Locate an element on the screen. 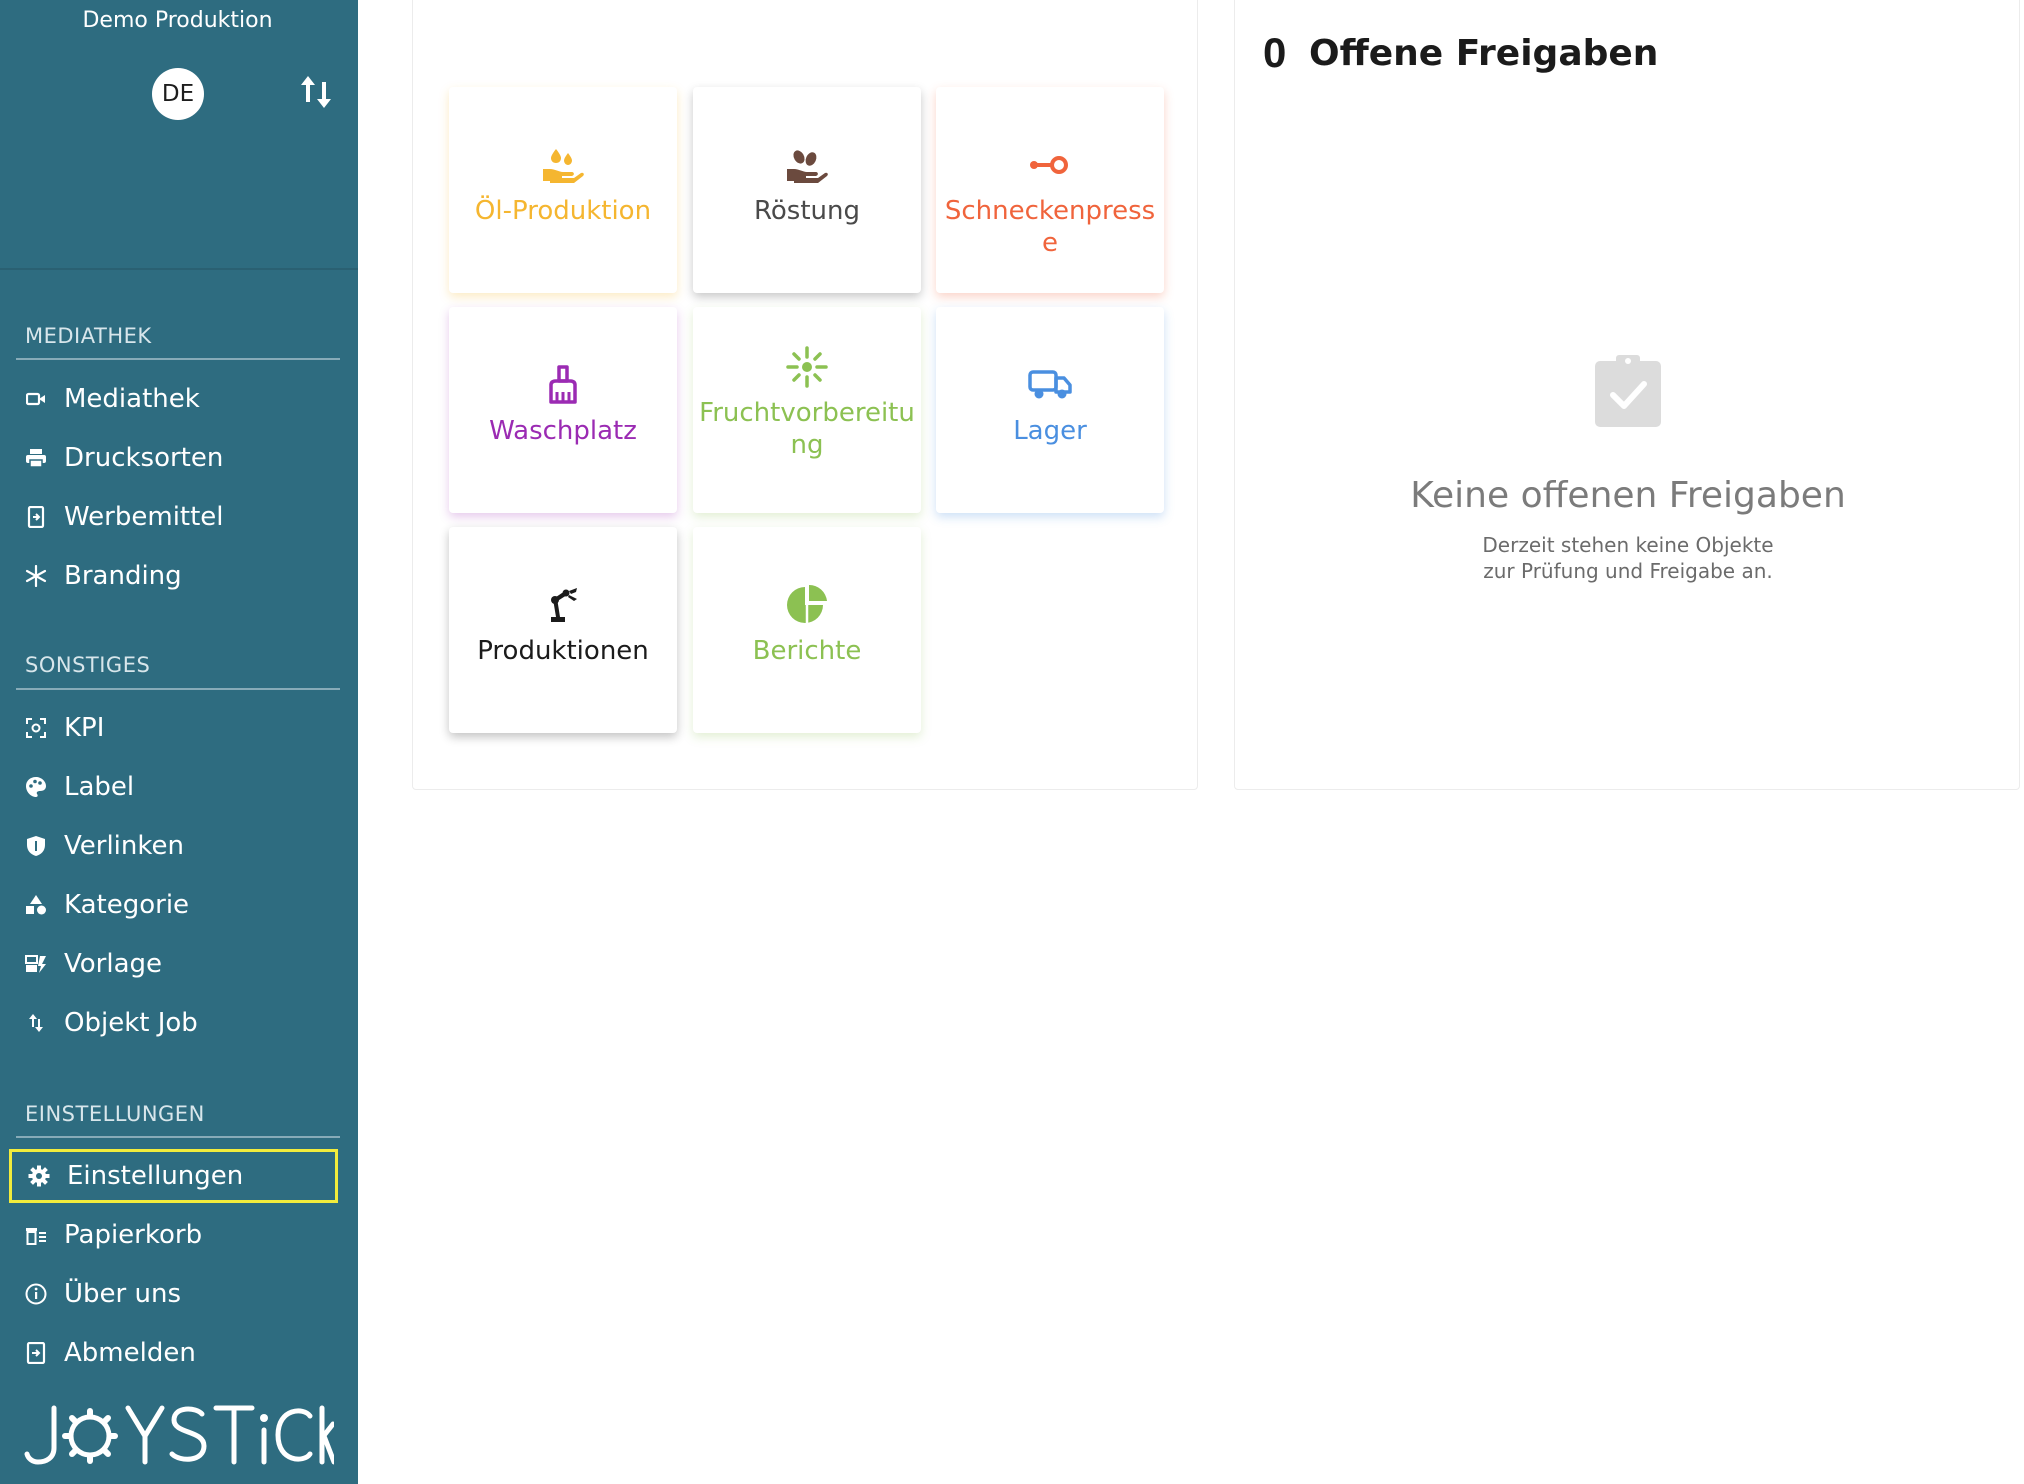 Image resolution: width=2024 pixels, height=1484 pixels. section-title-einstellungen: EINSTELLUNGEN is located at coordinates (115, 1114).